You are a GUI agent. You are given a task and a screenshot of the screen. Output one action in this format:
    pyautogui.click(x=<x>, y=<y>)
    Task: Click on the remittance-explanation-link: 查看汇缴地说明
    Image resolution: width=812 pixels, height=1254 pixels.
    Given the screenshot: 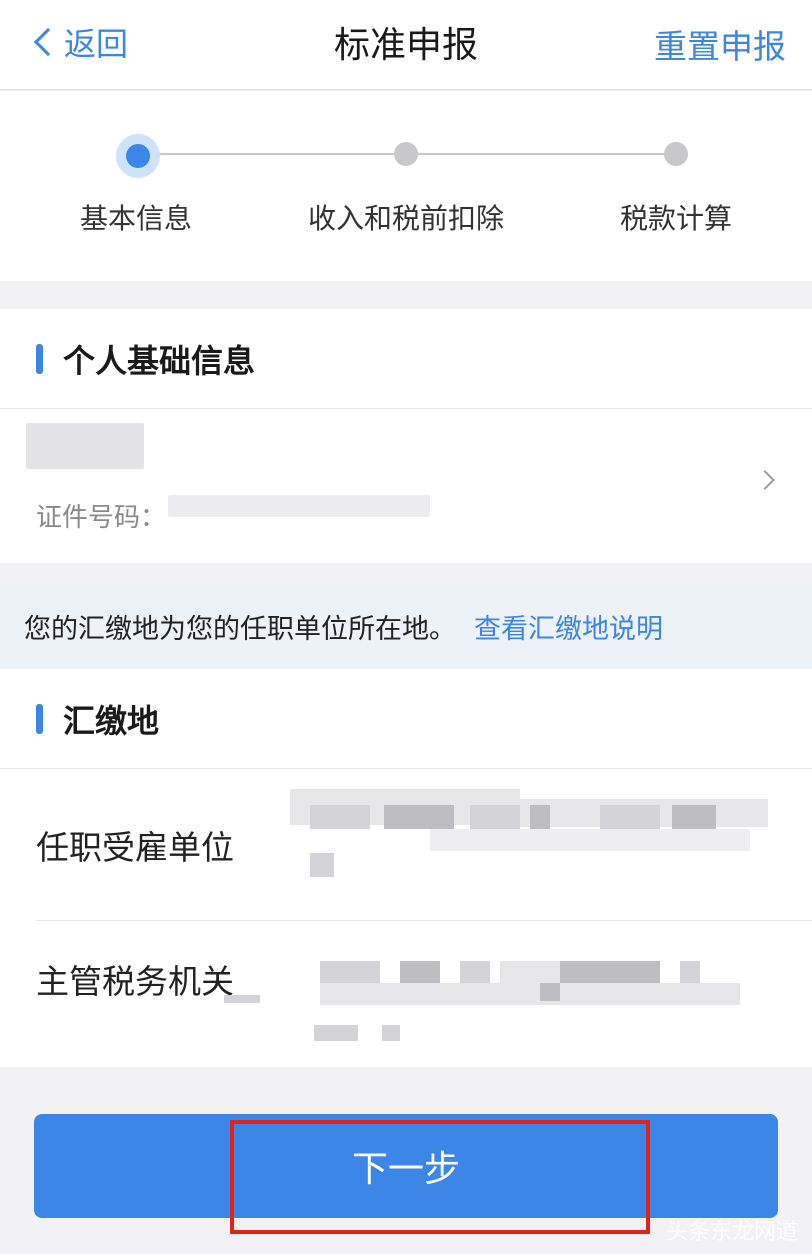 What is the action you would take?
    pyautogui.click(x=568, y=626)
    